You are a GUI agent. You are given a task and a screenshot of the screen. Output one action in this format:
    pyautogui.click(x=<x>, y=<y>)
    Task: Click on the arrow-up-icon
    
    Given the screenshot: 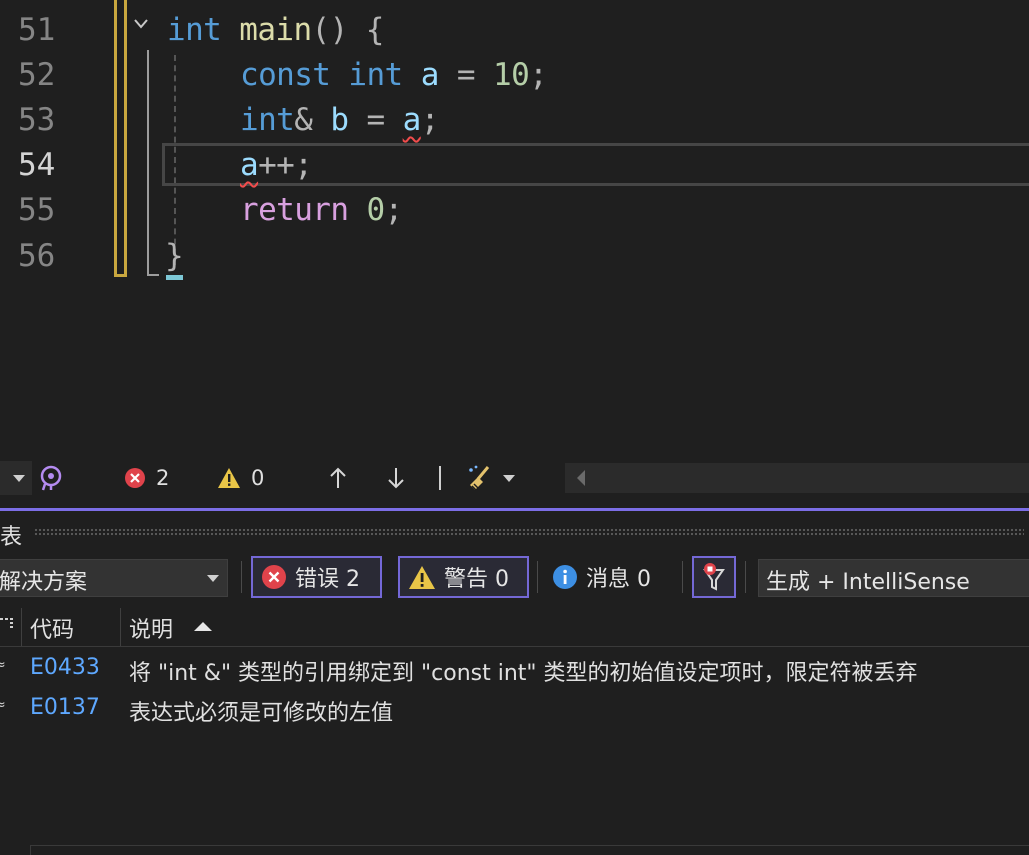 What is the action you would take?
    pyautogui.click(x=338, y=477)
    